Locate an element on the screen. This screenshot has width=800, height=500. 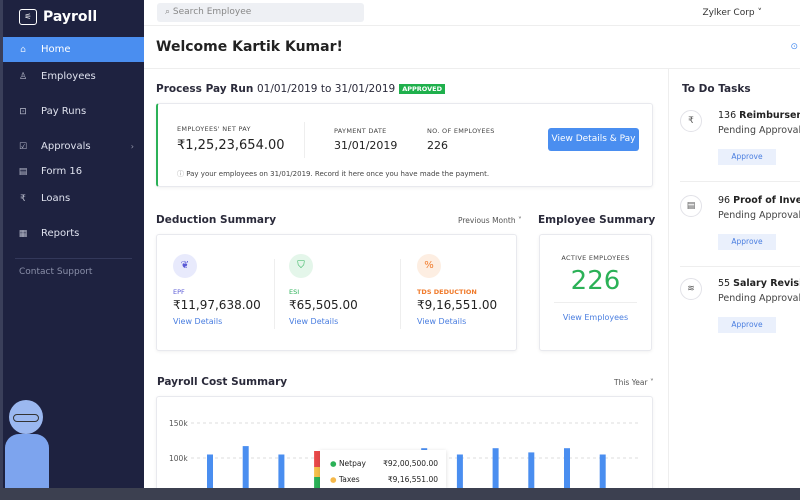
task-name: Salary Revision is located at coordinates (766, 283).